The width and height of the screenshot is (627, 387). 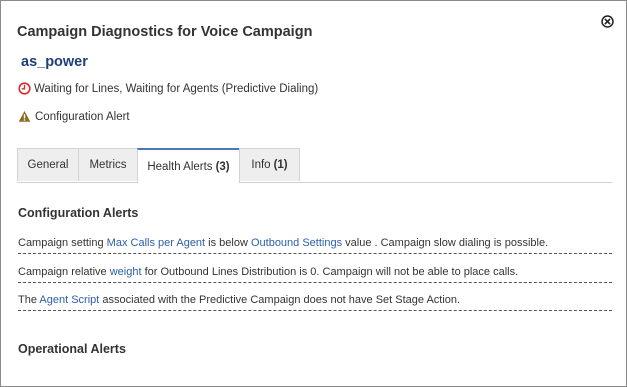 I want to click on tab-label: Health Alerts, so click(x=180, y=166).